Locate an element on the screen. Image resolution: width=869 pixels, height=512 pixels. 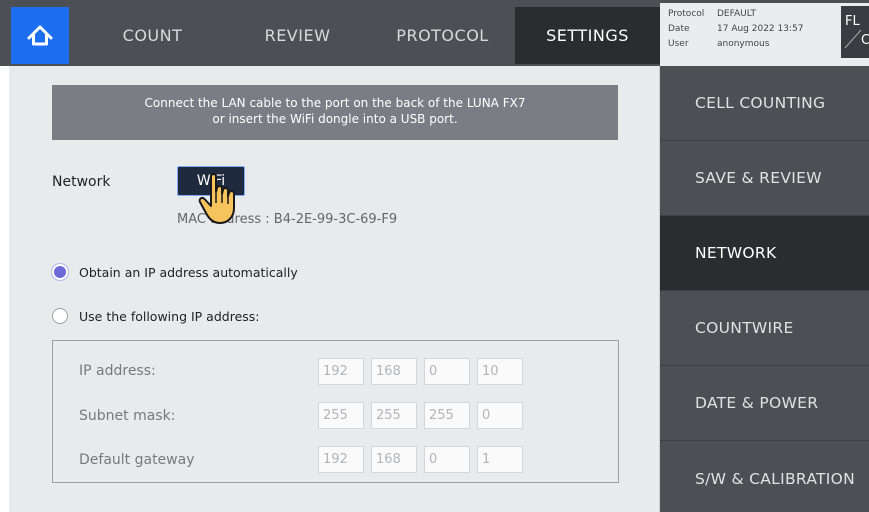
tab-count: COUNT is located at coordinates (152, 35).